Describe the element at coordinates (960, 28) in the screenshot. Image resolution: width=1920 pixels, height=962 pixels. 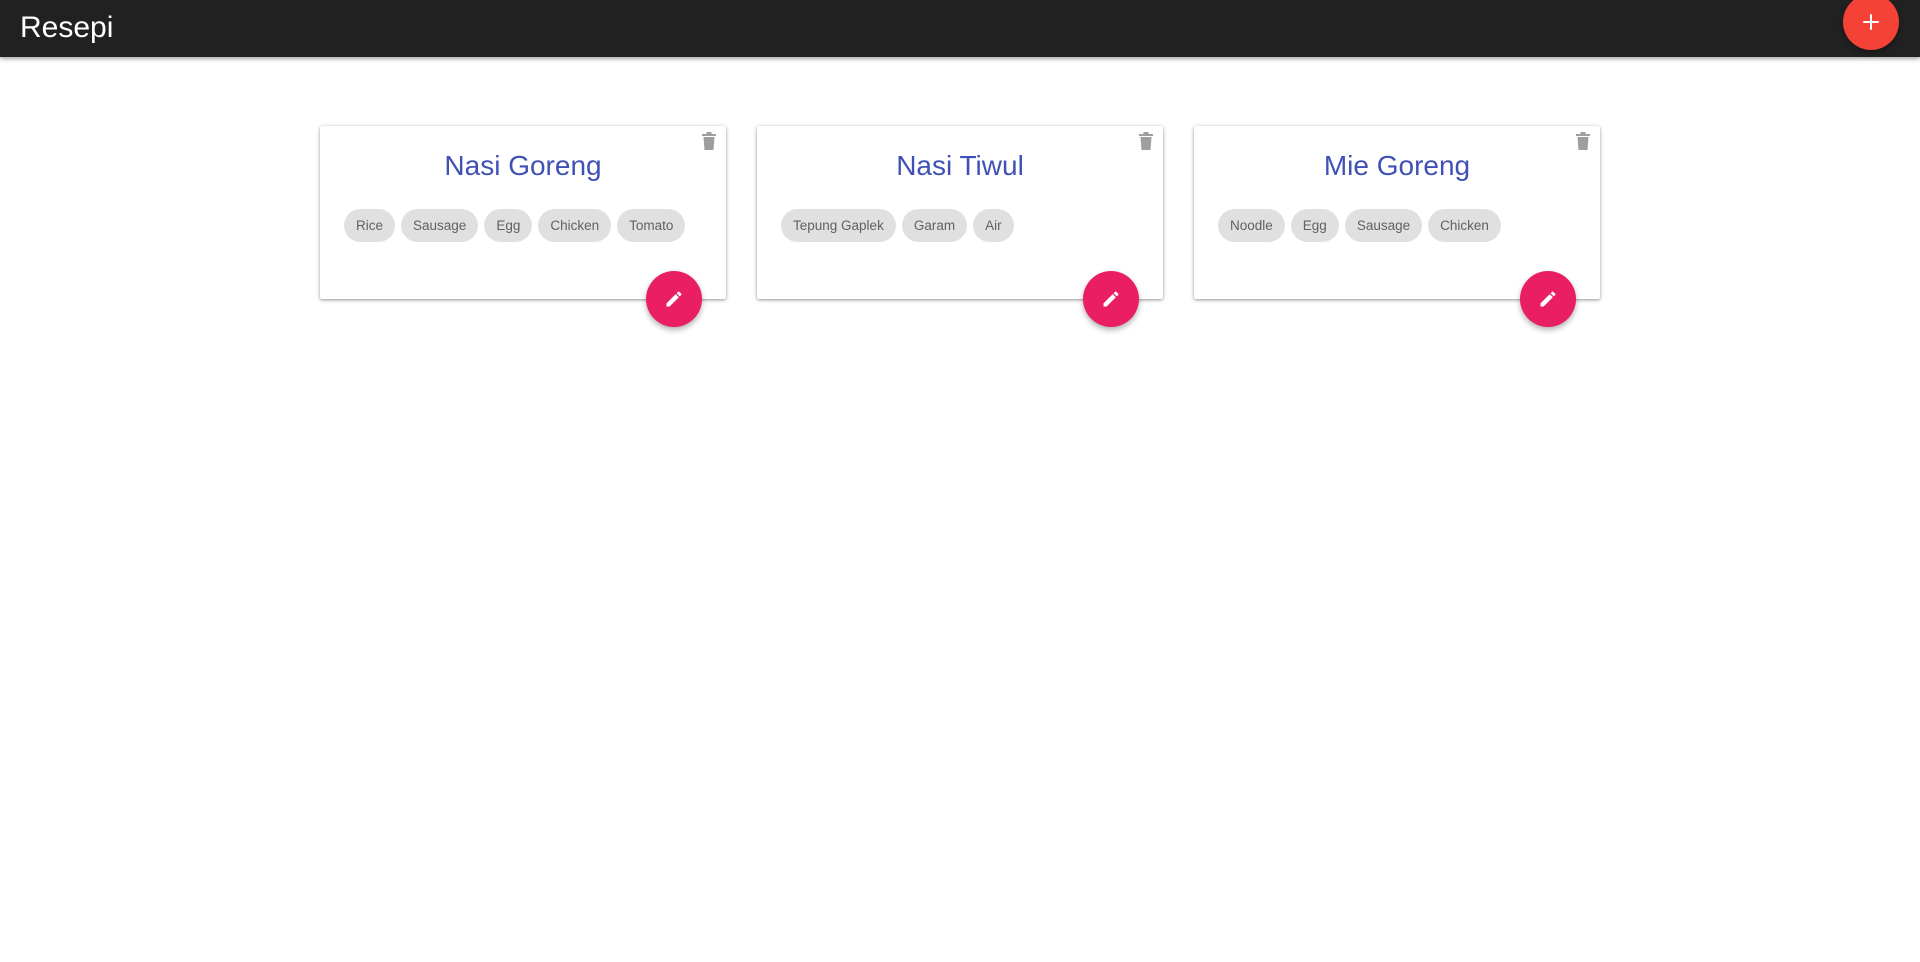
I see `app-bar: Resepi` at that location.